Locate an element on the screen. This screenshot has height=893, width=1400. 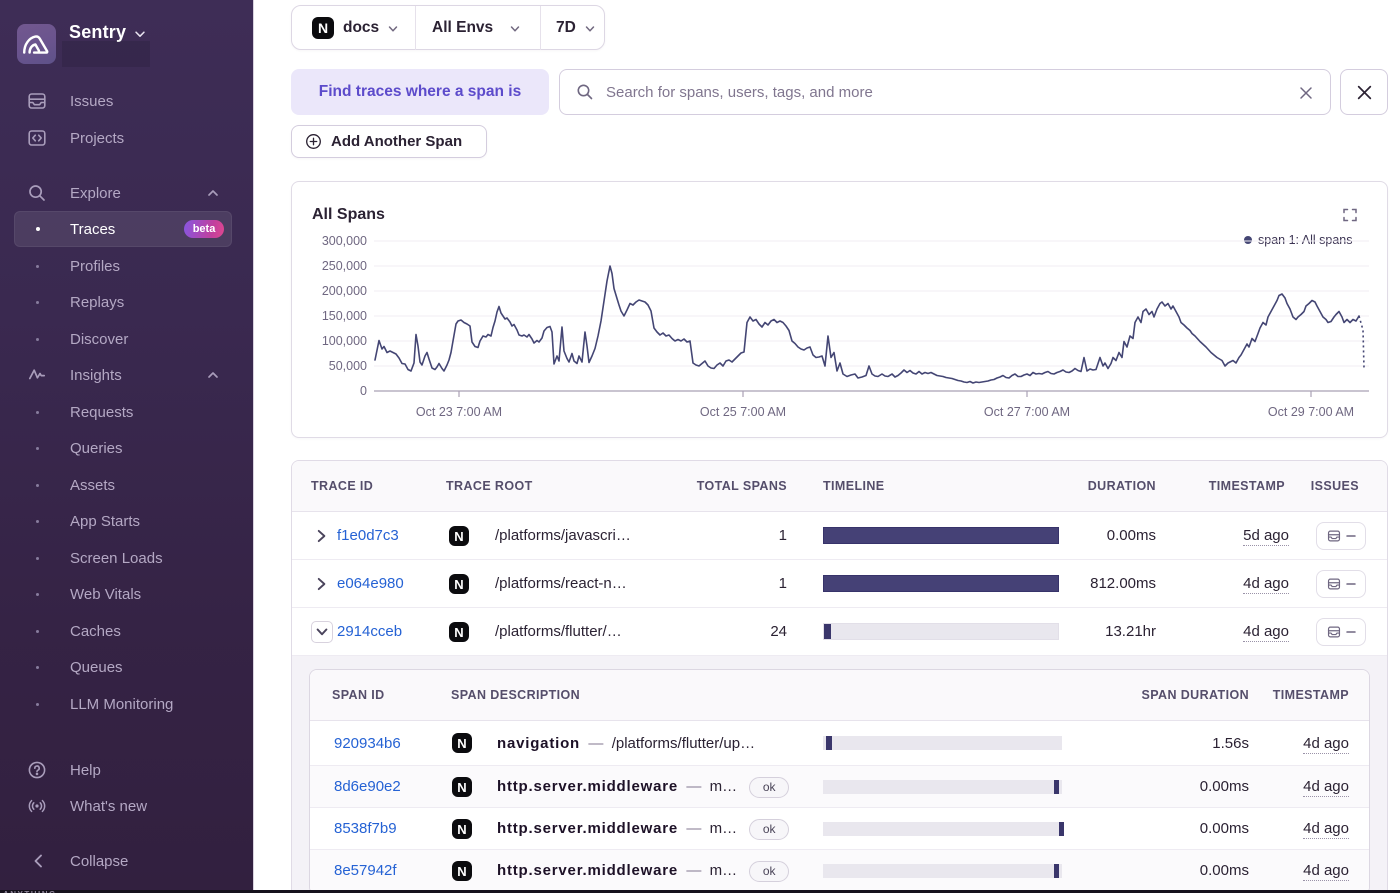
svg-text: 50,000 is located at coordinates (348, 366).